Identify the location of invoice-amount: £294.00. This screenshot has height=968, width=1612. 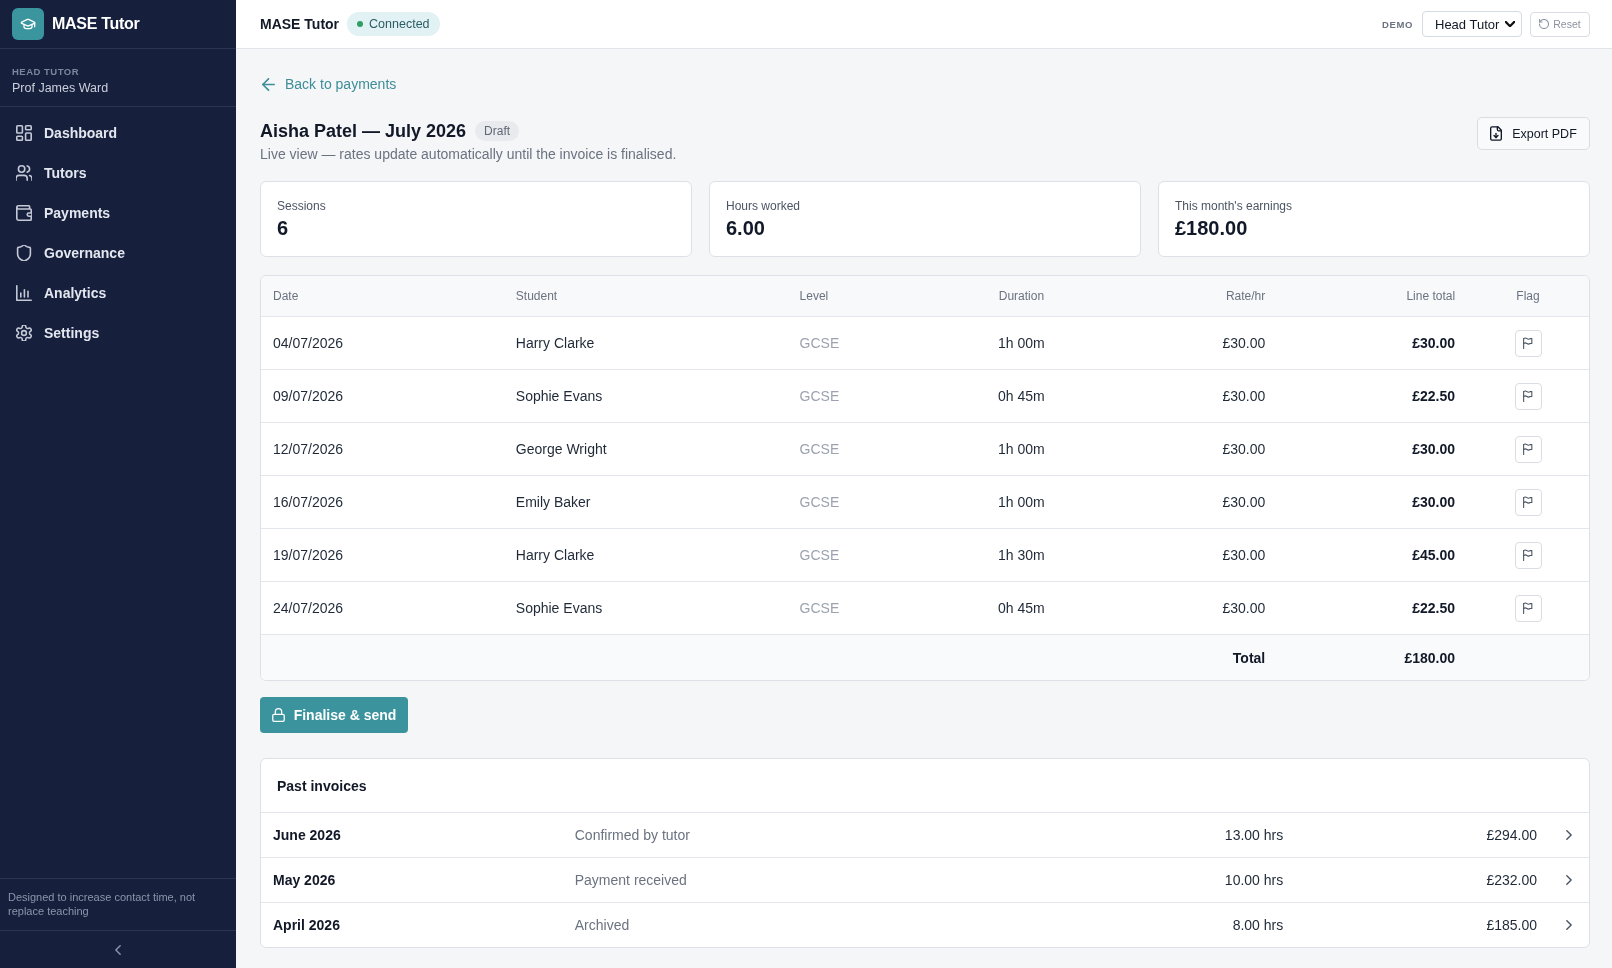
(1511, 835).